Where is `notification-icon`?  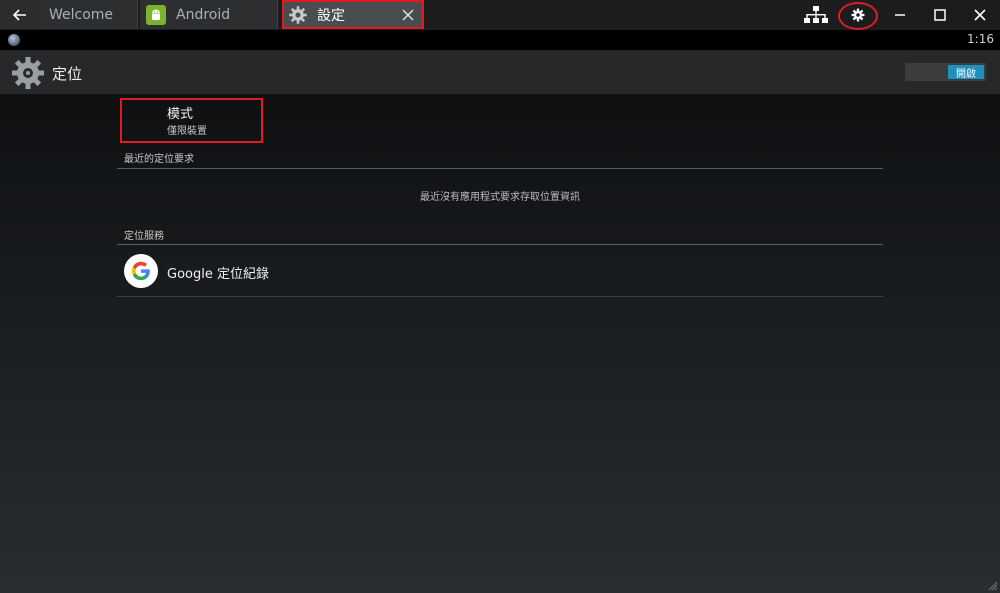
notification-icon is located at coordinates (14, 40).